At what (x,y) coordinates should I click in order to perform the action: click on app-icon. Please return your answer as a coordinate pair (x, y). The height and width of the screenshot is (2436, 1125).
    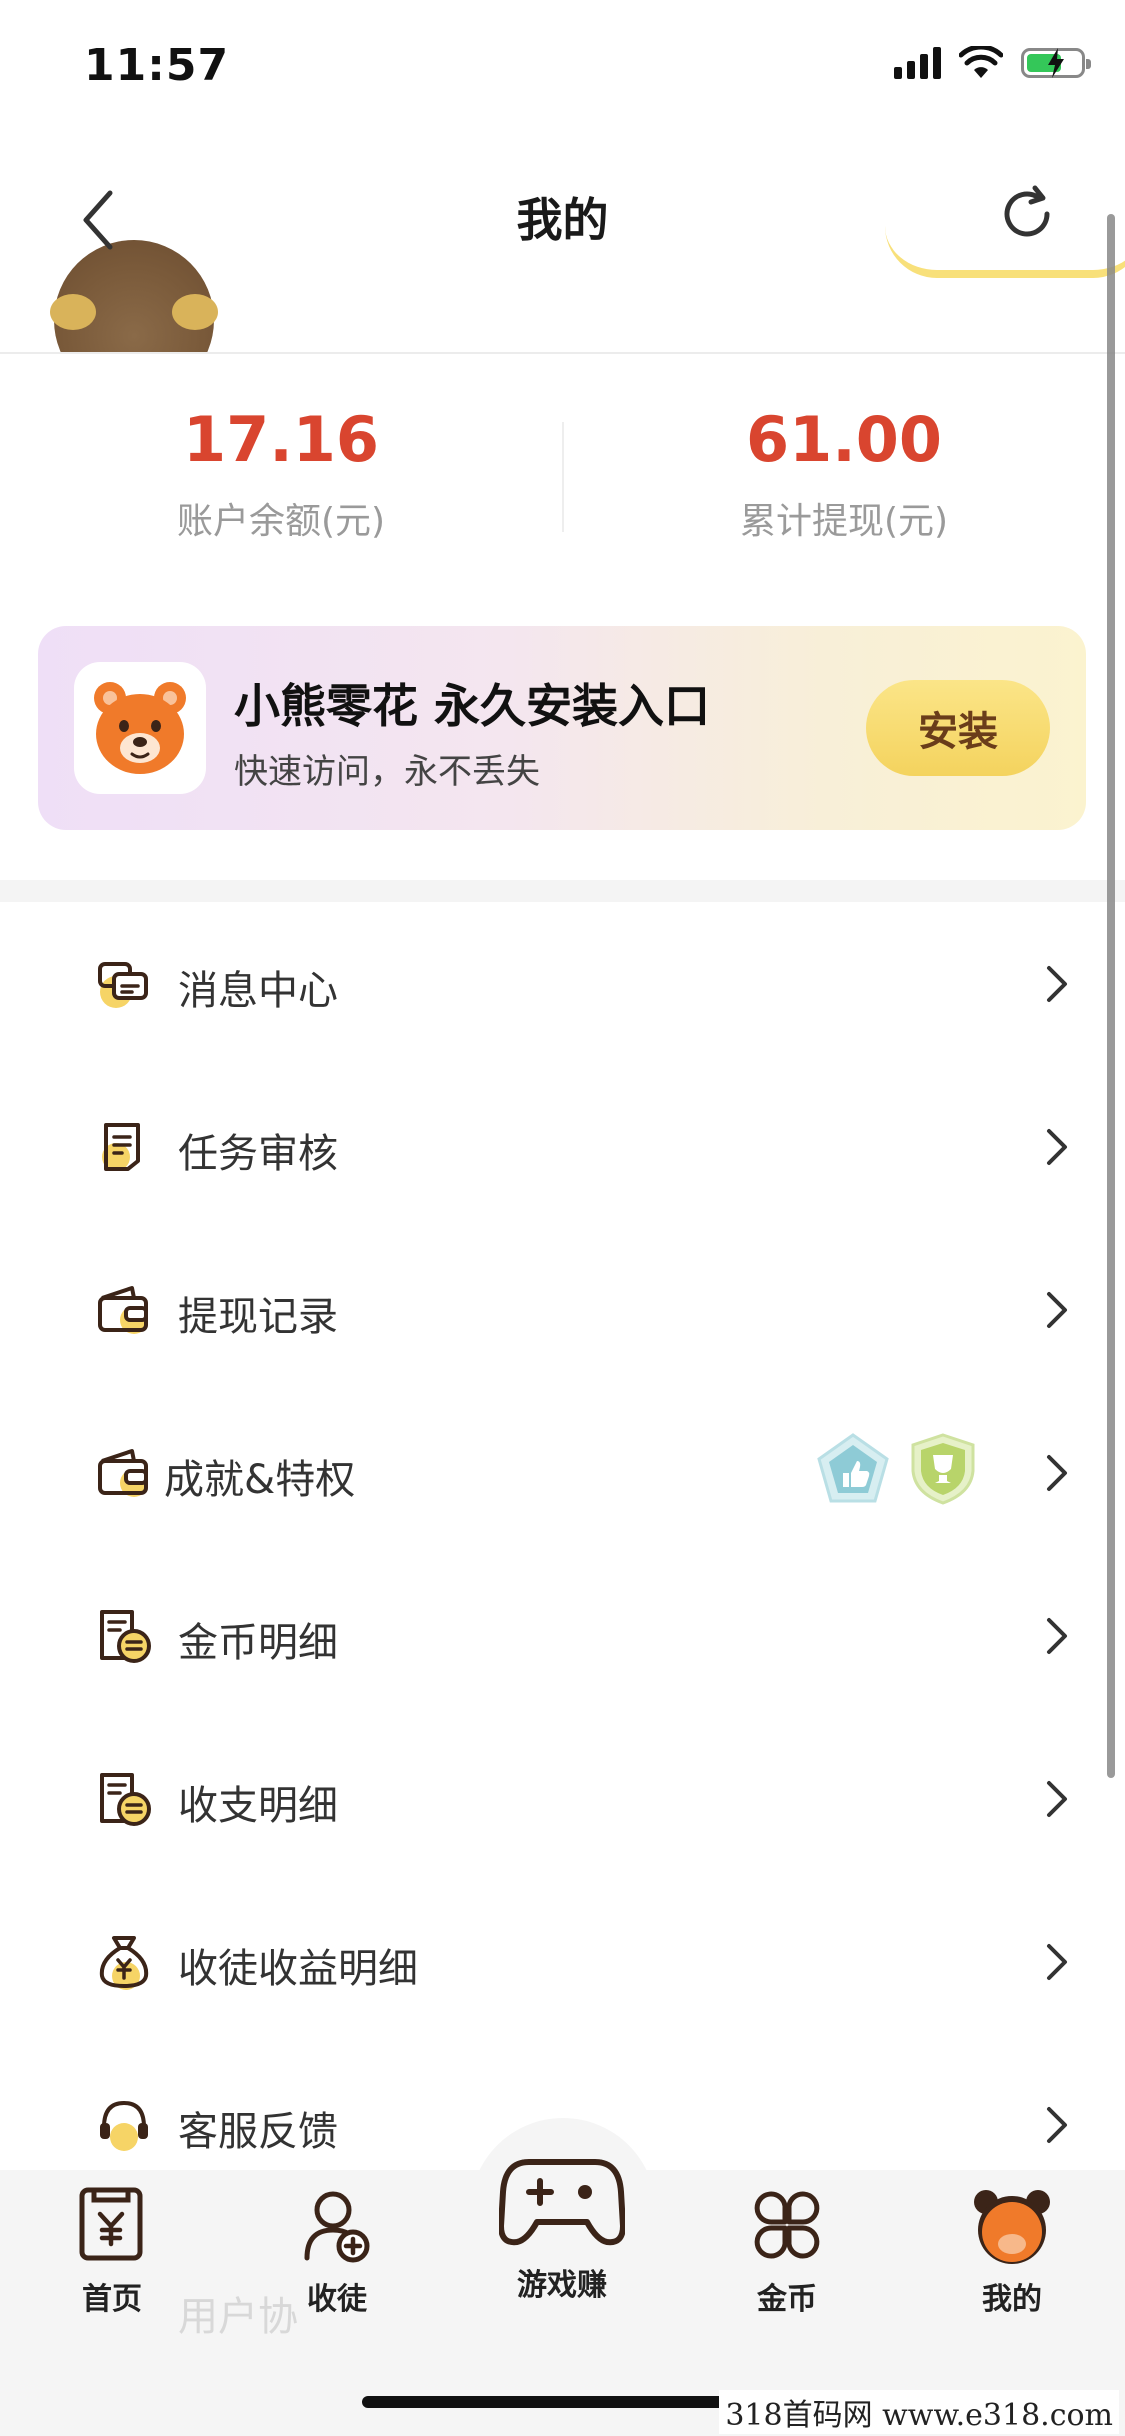
    Looking at the image, I should click on (140, 728).